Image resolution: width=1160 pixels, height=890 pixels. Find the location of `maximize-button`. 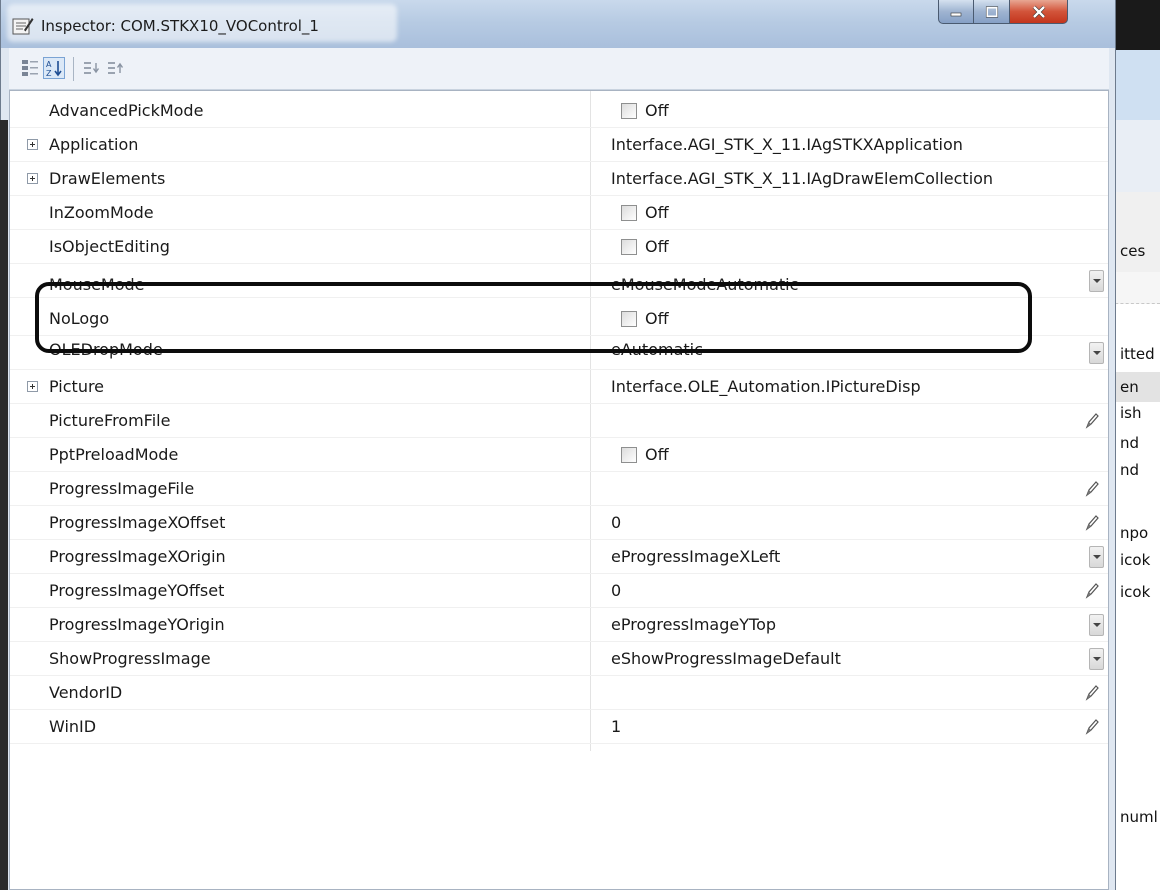

maximize-button is located at coordinates (992, 12).